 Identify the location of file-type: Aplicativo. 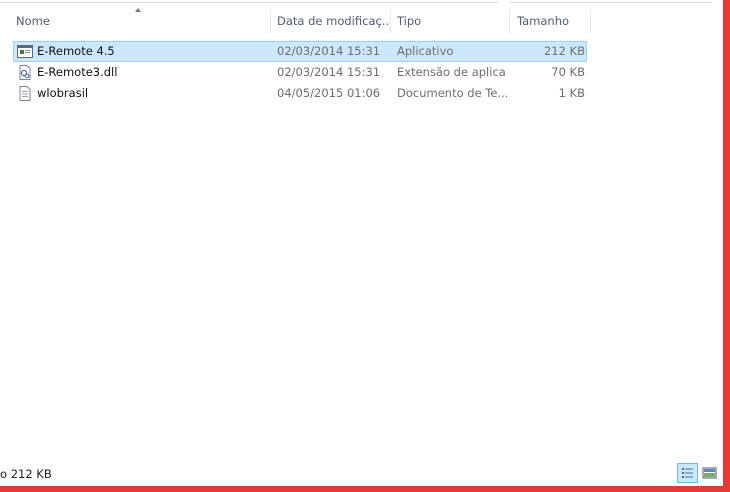
(425, 51).